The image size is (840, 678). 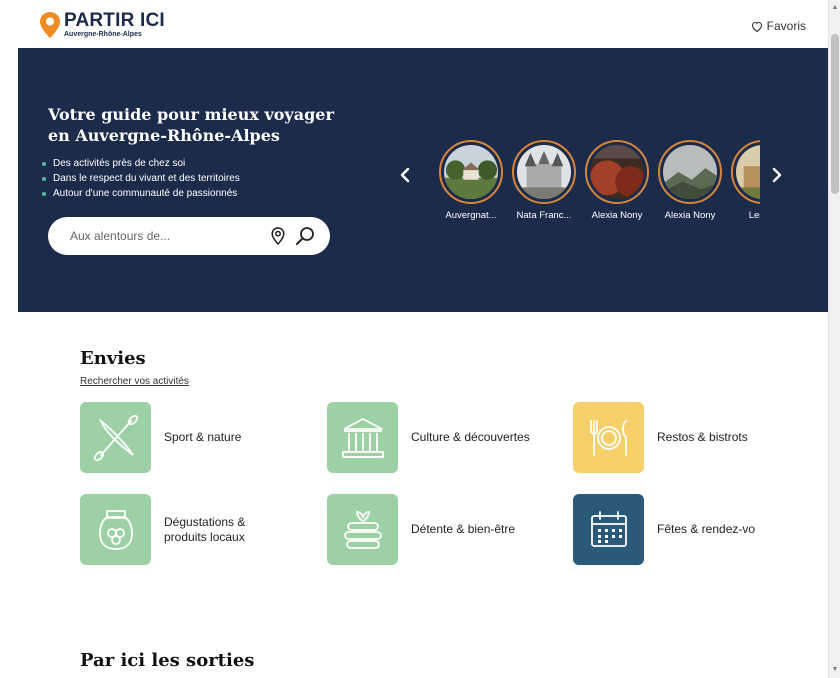 I want to click on museum-icon, so click(x=362, y=437).